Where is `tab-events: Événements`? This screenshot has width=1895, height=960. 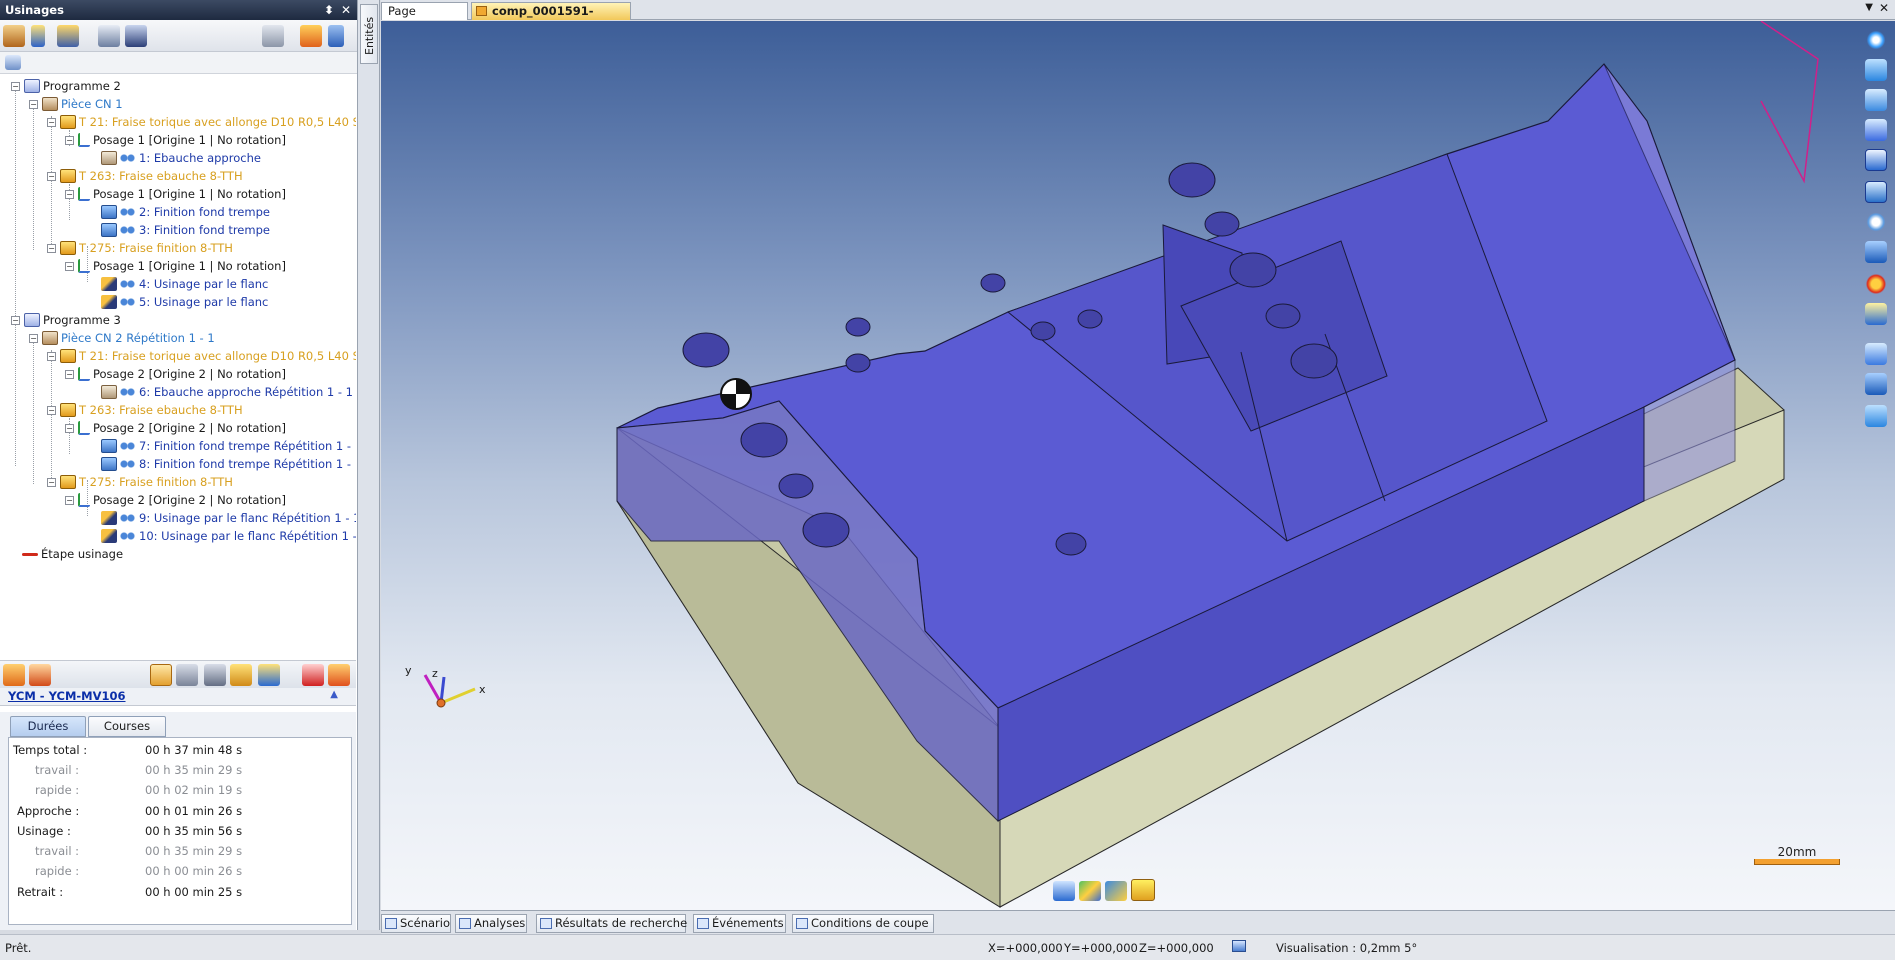
tab-events: Événements is located at coordinates (739, 923).